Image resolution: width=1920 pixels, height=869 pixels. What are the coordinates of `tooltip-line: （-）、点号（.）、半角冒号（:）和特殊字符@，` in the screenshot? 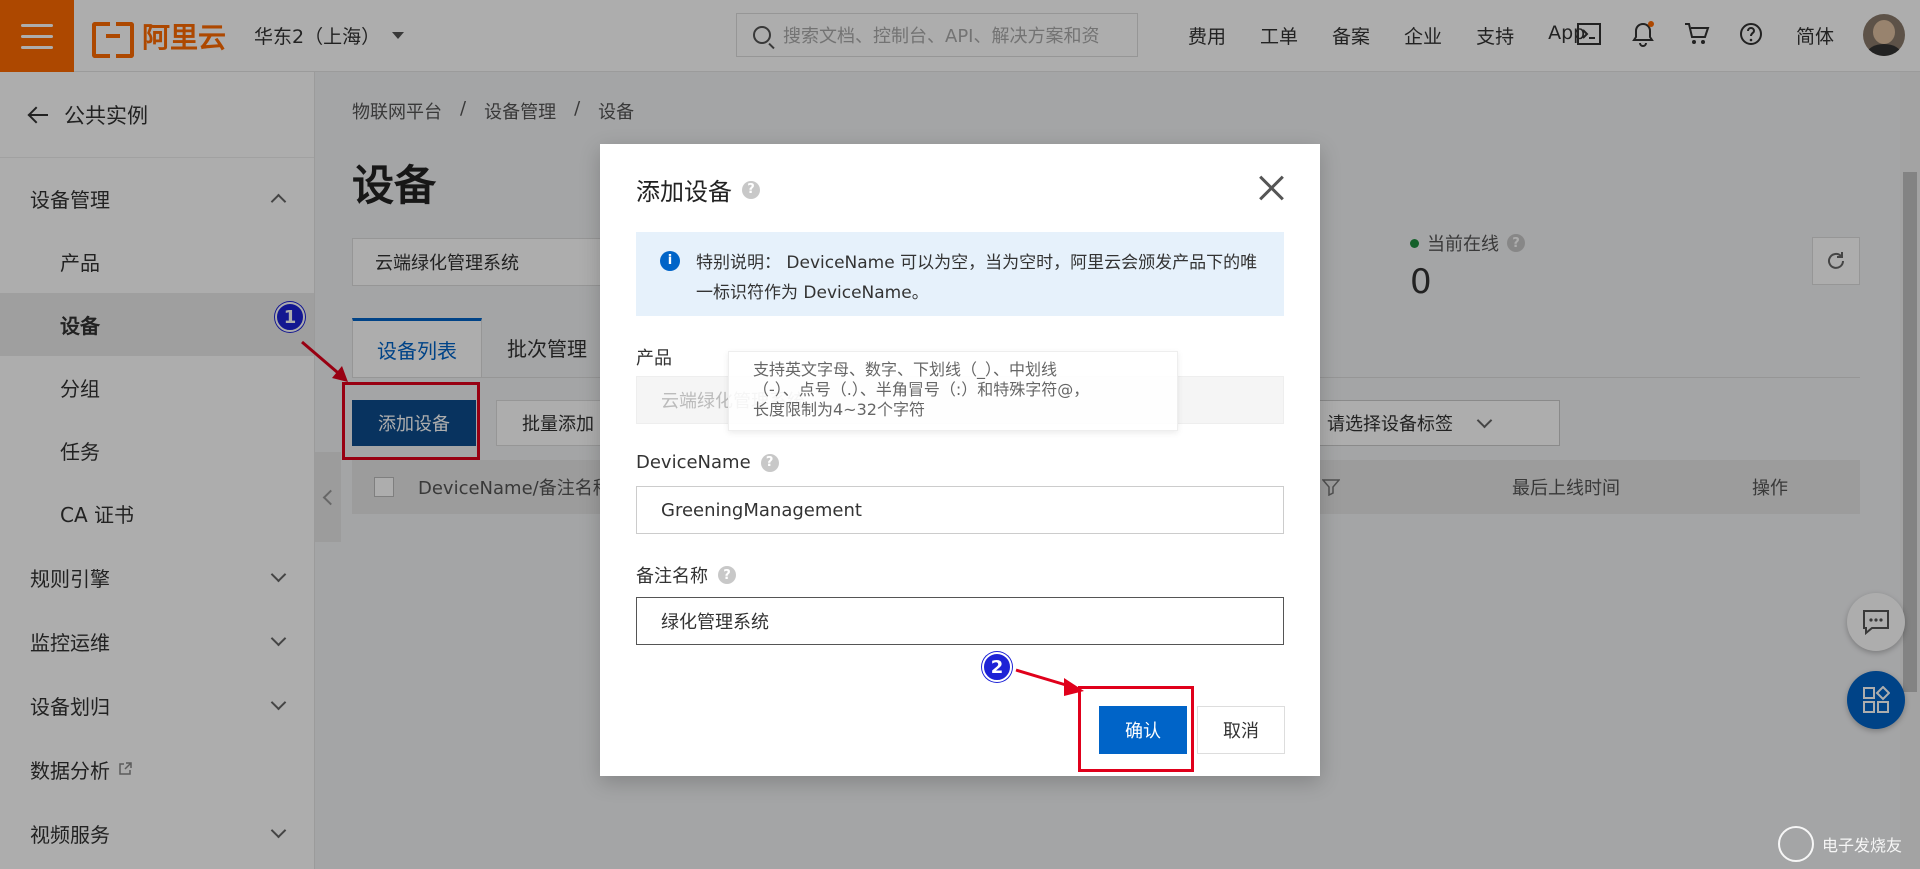 It's located at (921, 389).